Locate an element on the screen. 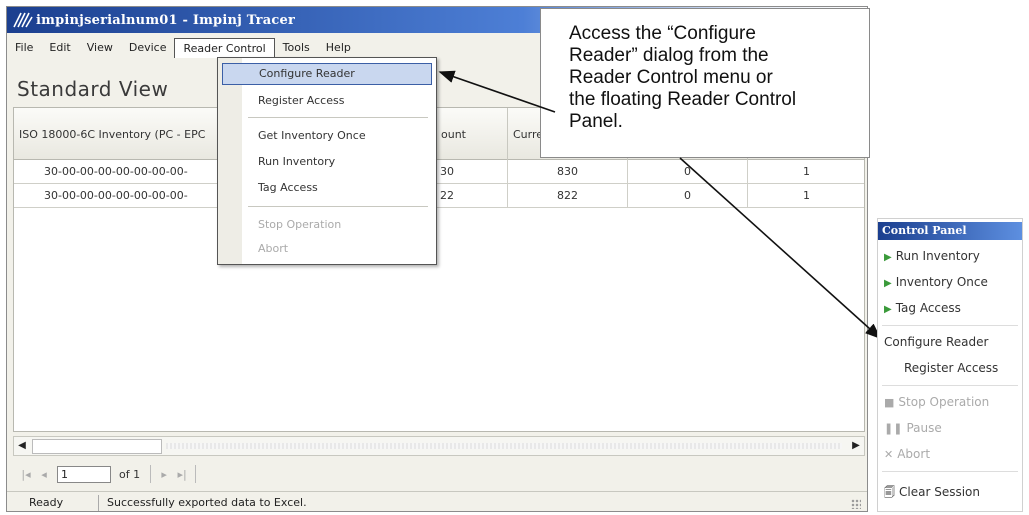 This screenshot has height=515, width=1029. cp-tag-access: ▶ Tag Access is located at coordinates (922, 308).